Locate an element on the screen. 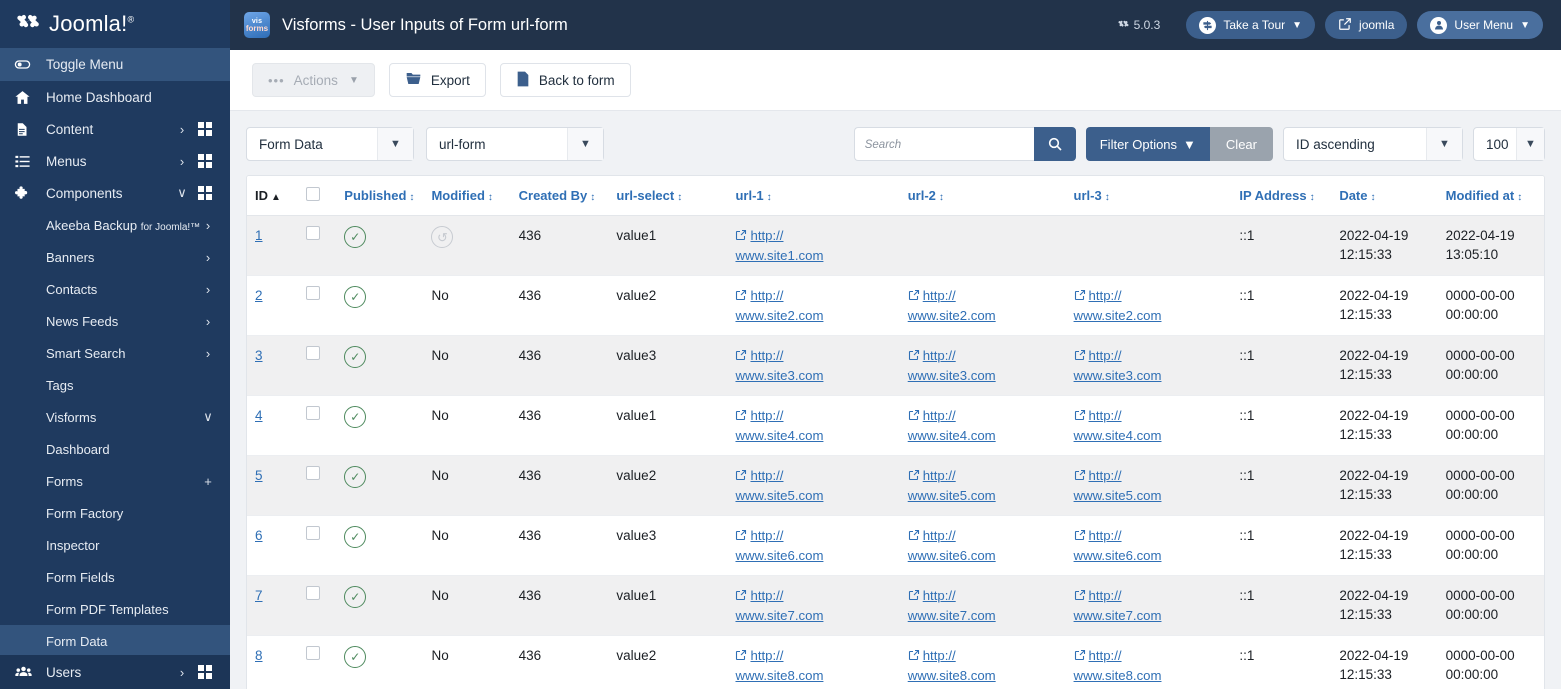  back-to-form-button: Back to form is located at coordinates (565, 80).